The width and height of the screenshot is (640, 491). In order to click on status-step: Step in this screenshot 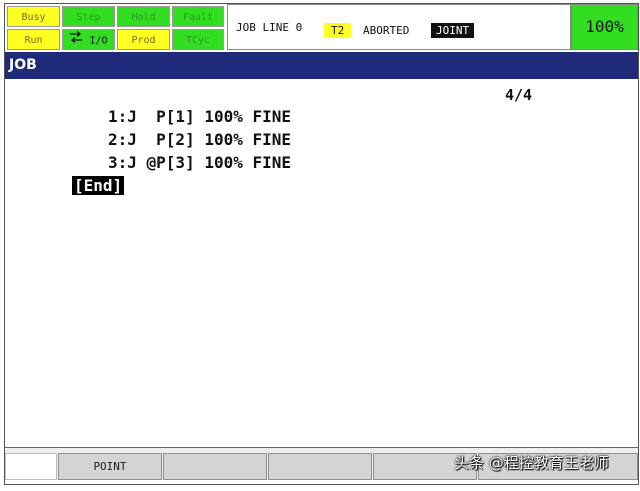, I will do `click(88, 16)`.